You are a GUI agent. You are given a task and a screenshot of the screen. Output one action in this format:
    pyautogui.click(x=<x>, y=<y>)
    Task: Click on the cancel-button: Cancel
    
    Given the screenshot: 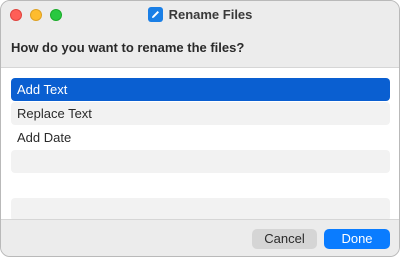 What is the action you would take?
    pyautogui.click(x=284, y=239)
    